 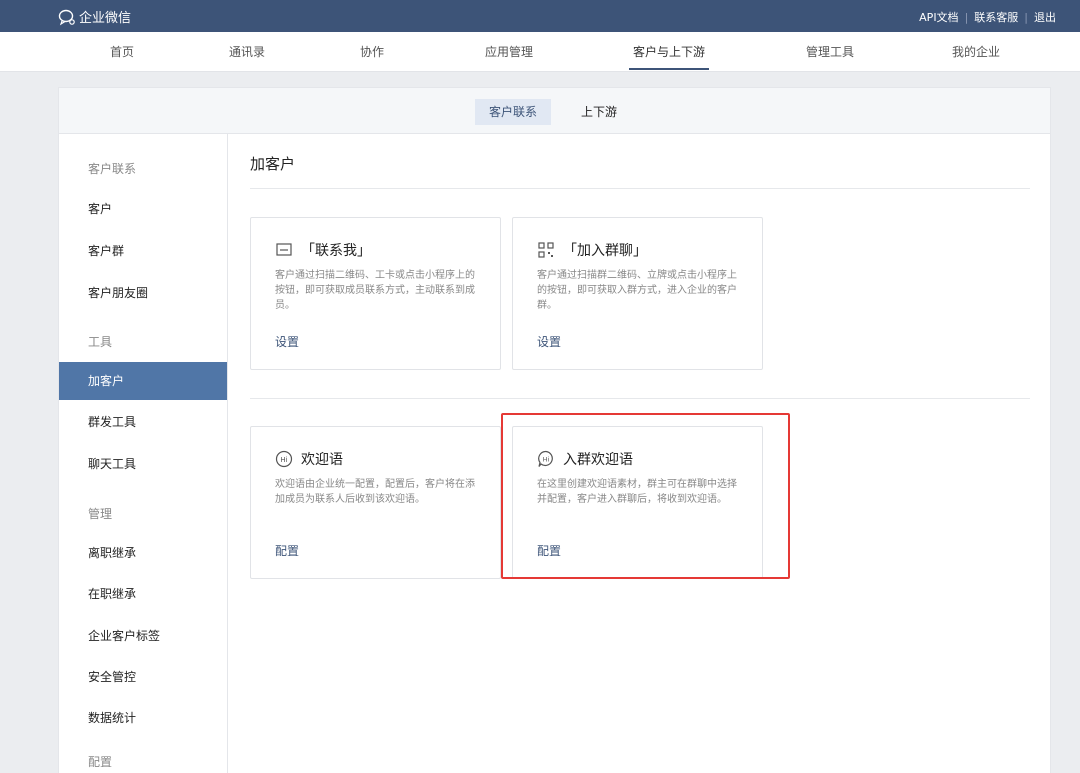 I want to click on tab-customer-contact: 客户联系, so click(x=513, y=112).